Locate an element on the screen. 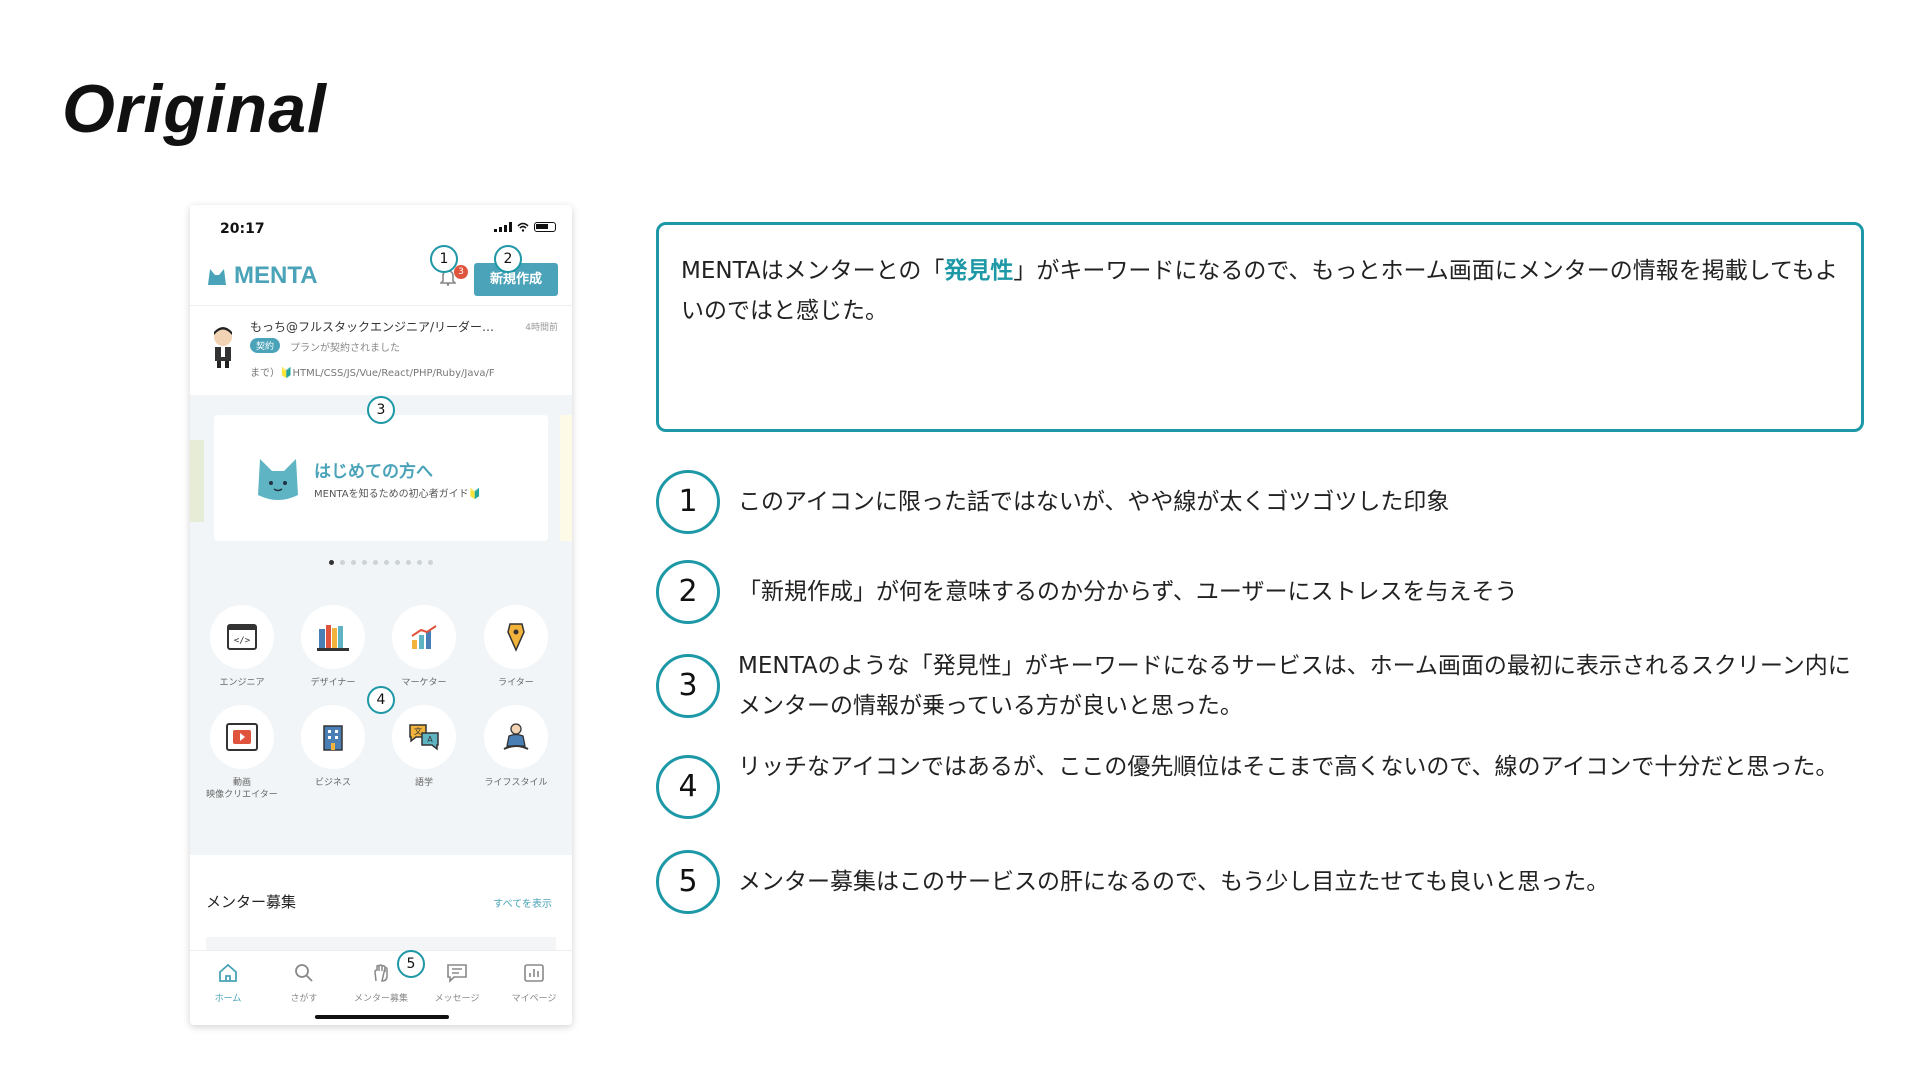 Image resolution: width=1920 pixels, height=1080 pixels. svg-text: A is located at coordinates (430, 739).